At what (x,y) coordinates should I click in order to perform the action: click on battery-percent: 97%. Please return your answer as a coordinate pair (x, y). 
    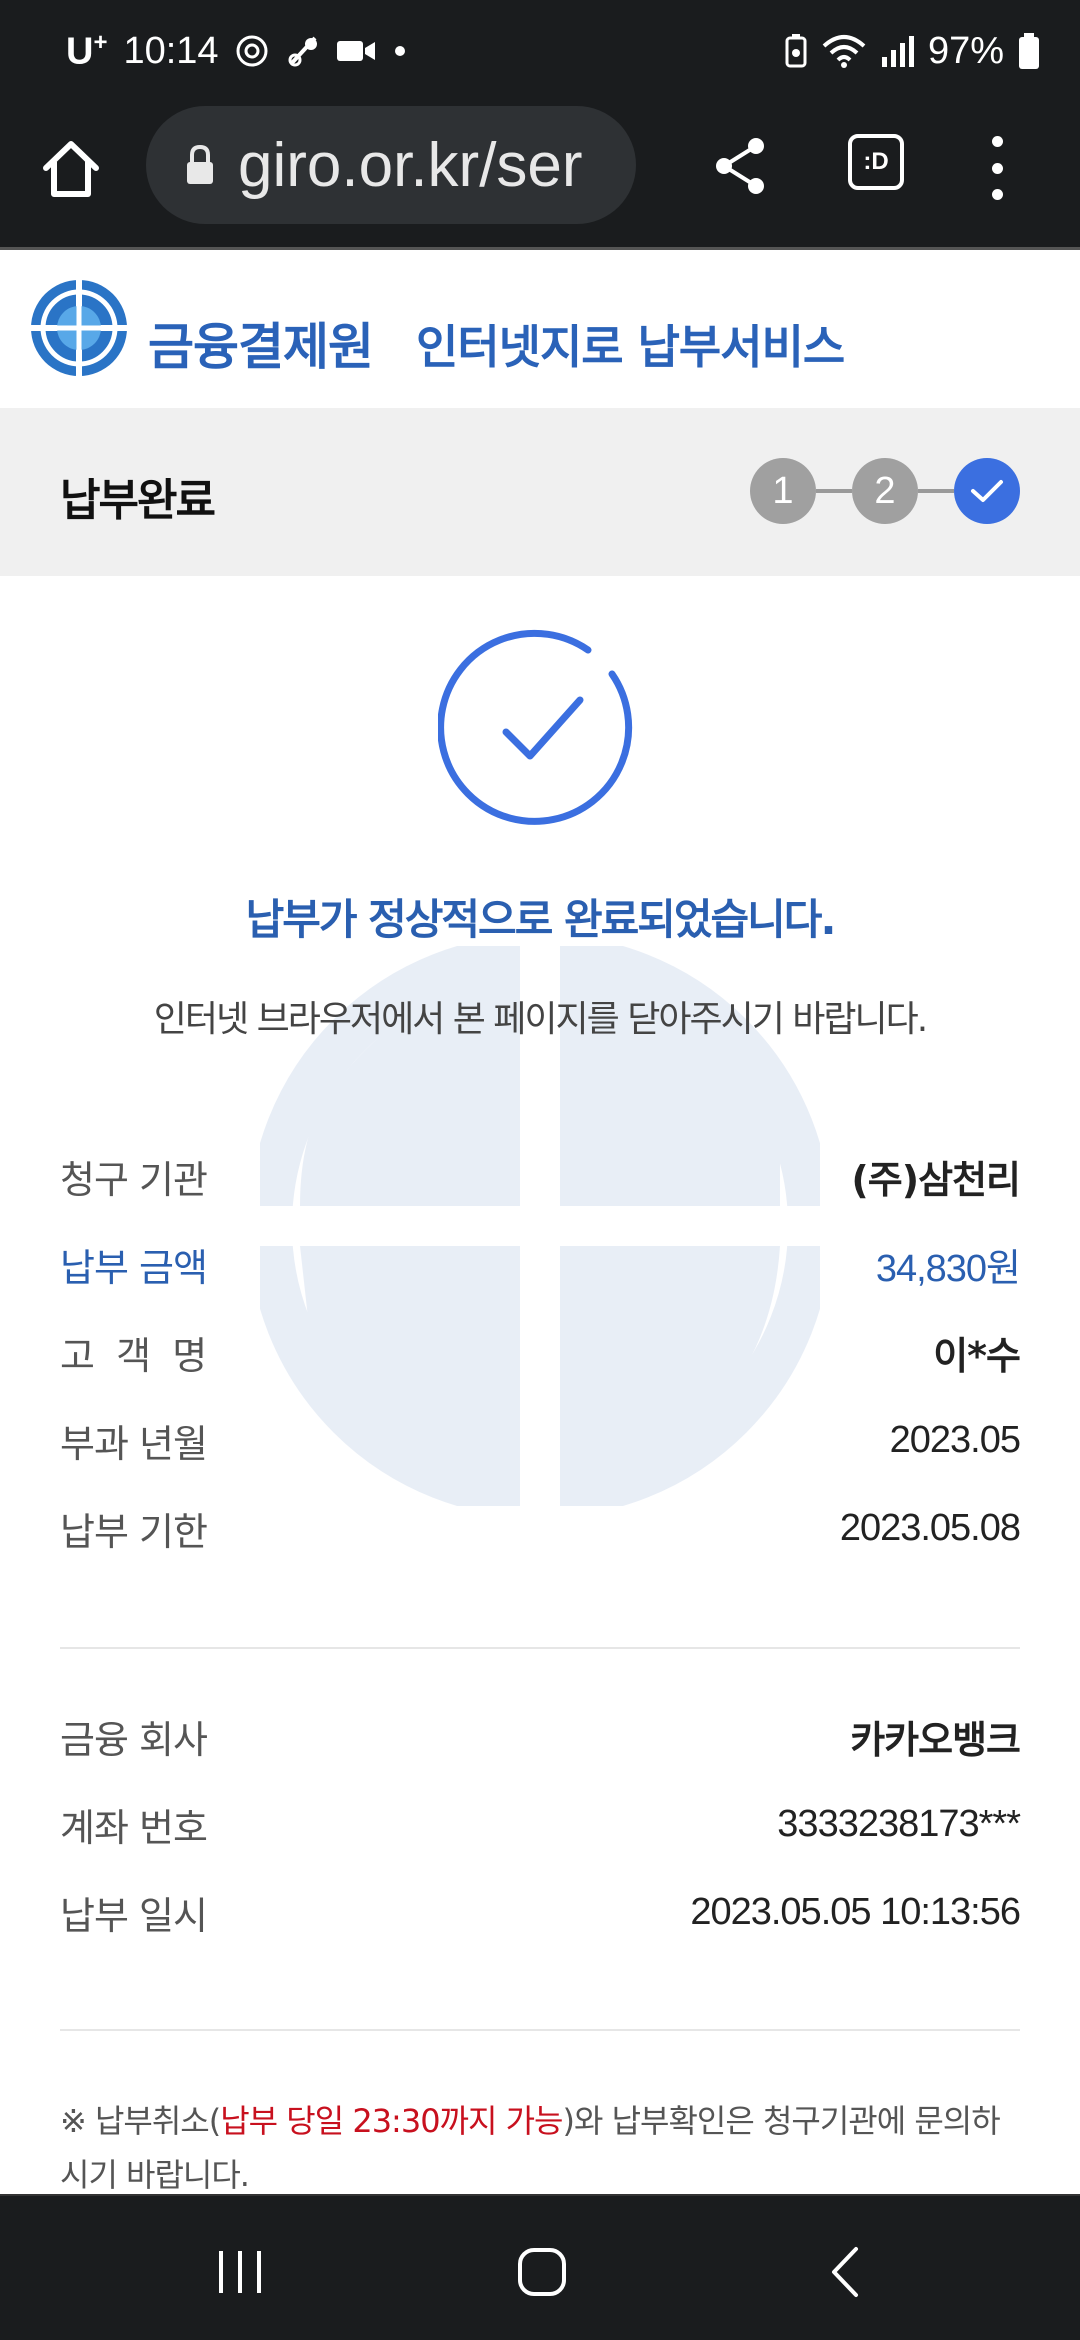
    Looking at the image, I should click on (965, 50).